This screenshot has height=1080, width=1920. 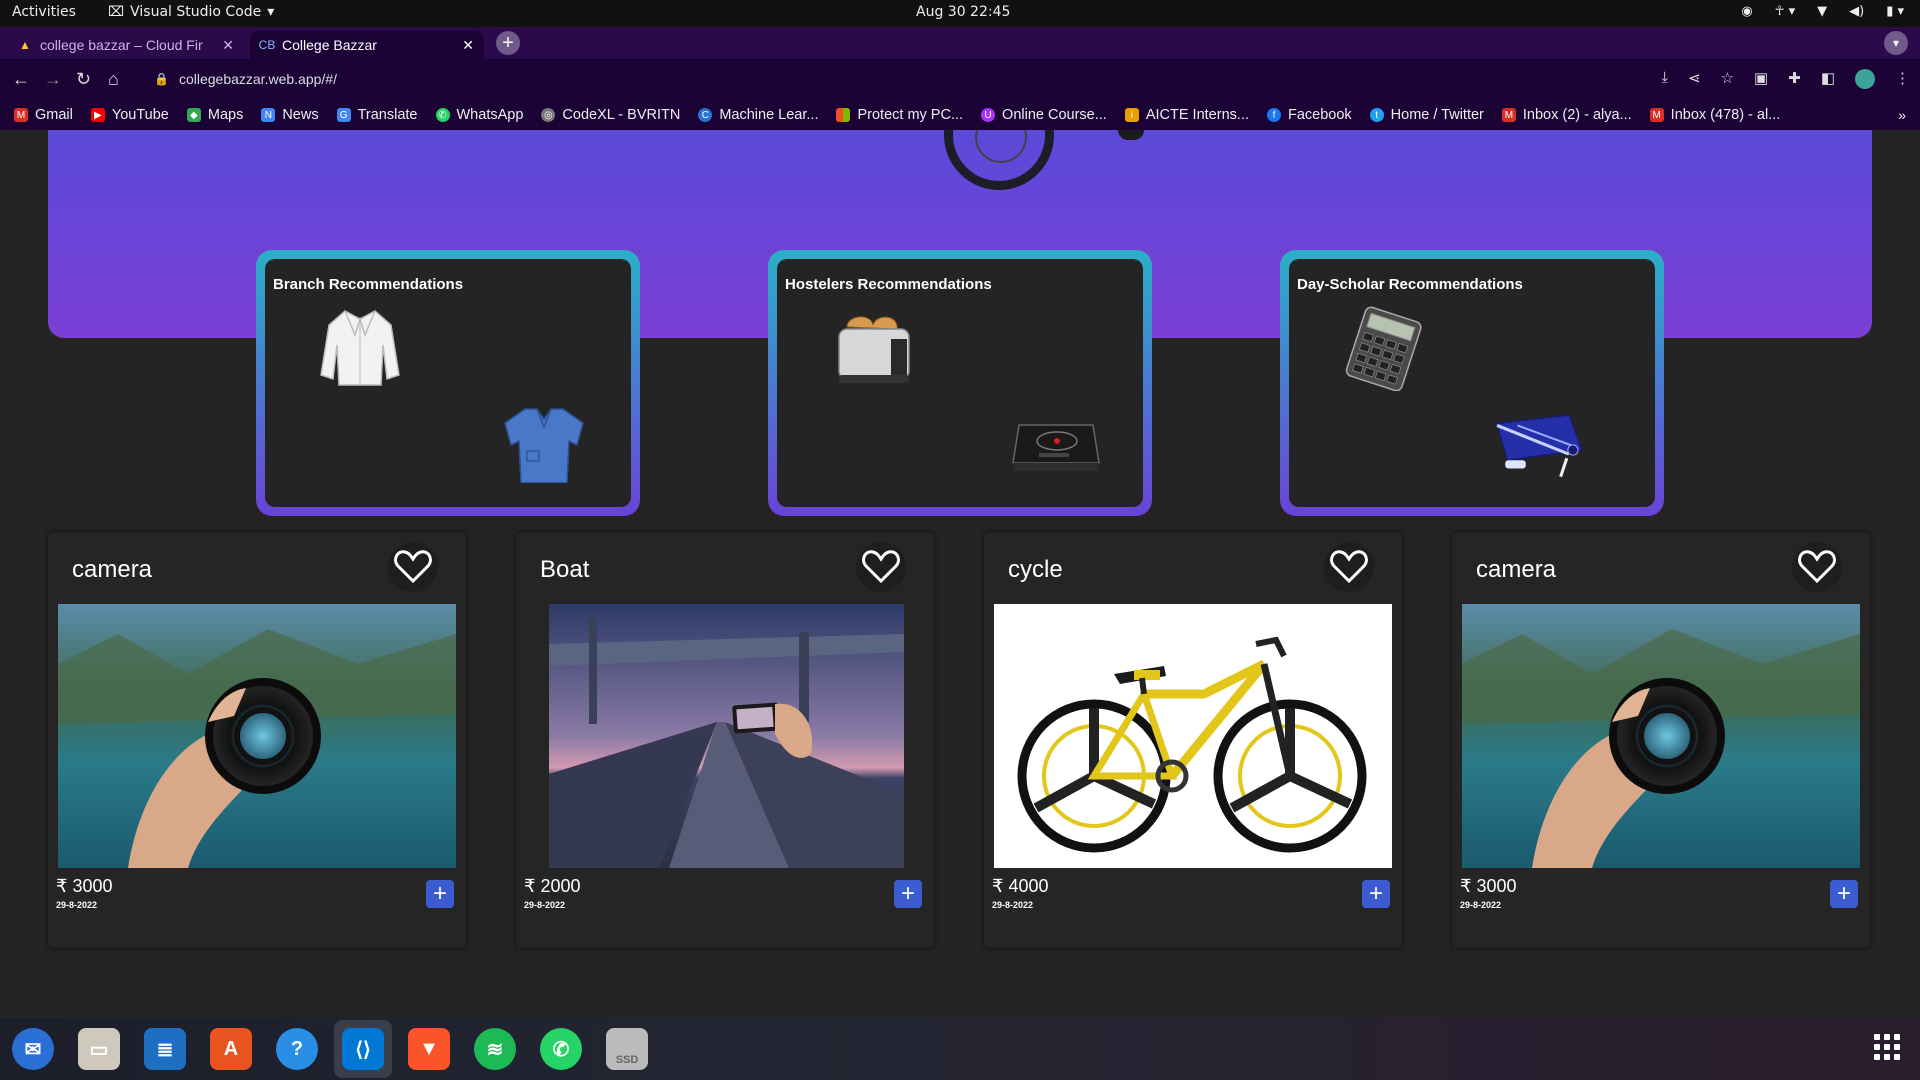 I want to click on bookmark-codexl: ◎ CodeXL - BVRITN, so click(x=610, y=115).